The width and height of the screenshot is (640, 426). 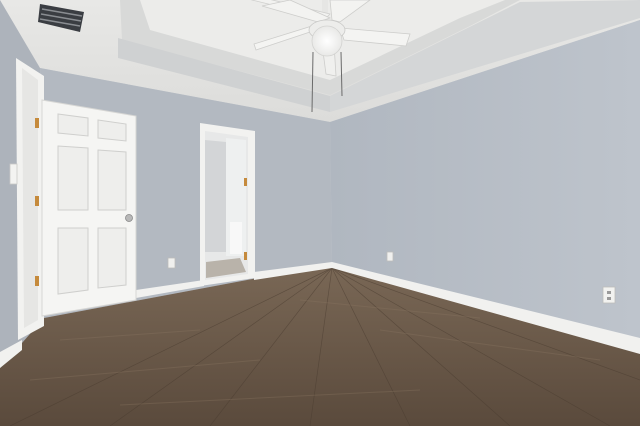 What do you see at coordinates (327, 41) in the screenshot?
I see `fan-light-icon` at bounding box center [327, 41].